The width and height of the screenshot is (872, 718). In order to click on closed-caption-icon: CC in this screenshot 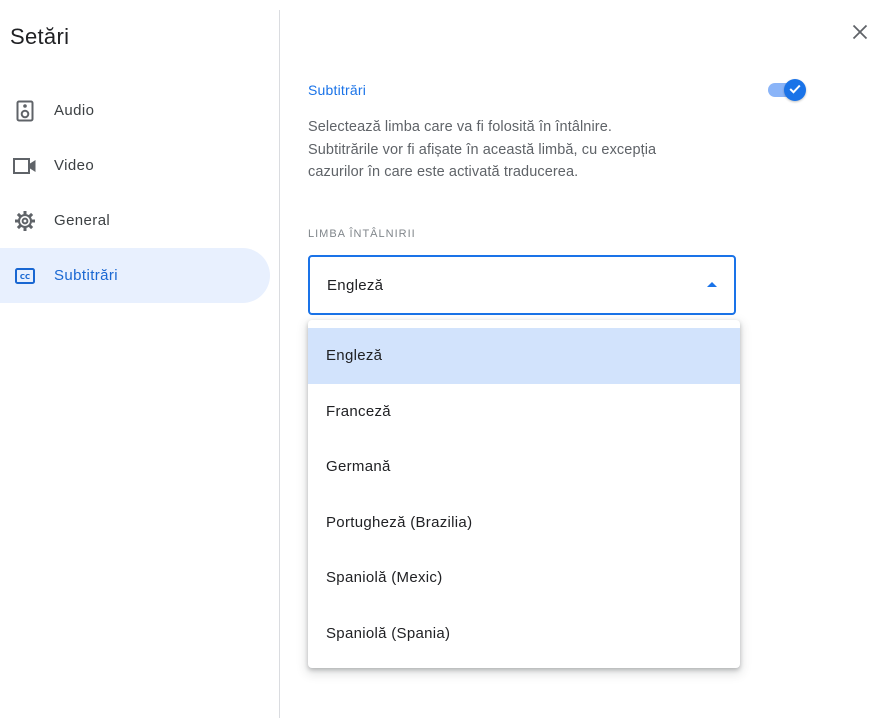, I will do `click(25, 276)`.